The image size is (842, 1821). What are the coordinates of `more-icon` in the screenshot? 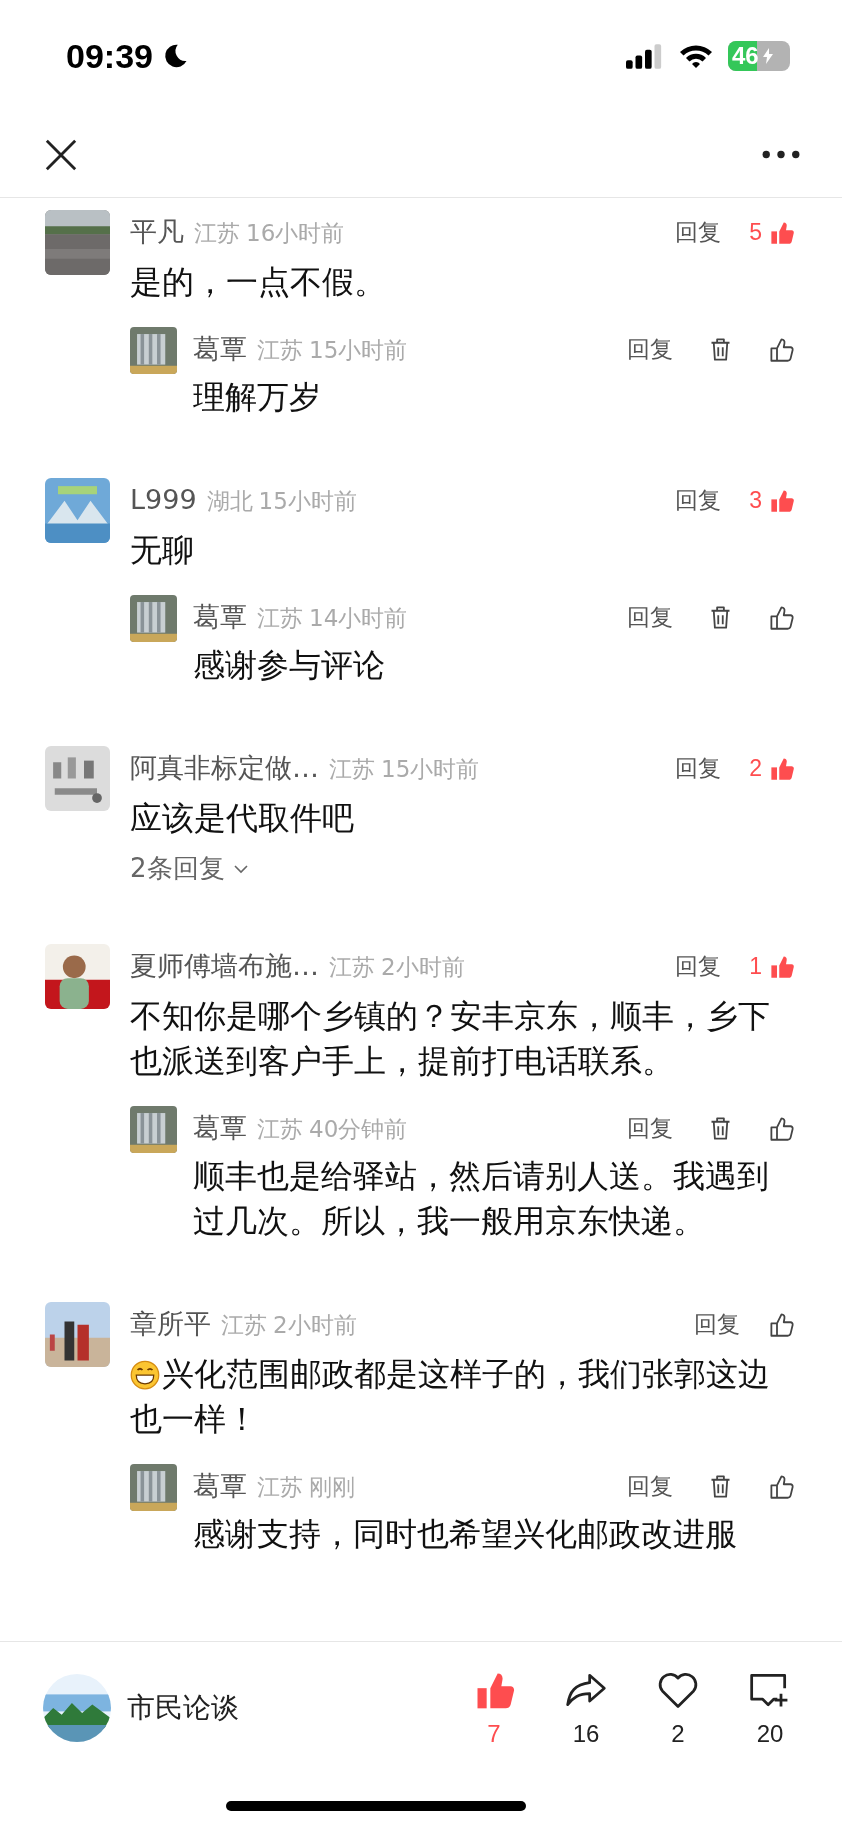 It's located at (781, 154).